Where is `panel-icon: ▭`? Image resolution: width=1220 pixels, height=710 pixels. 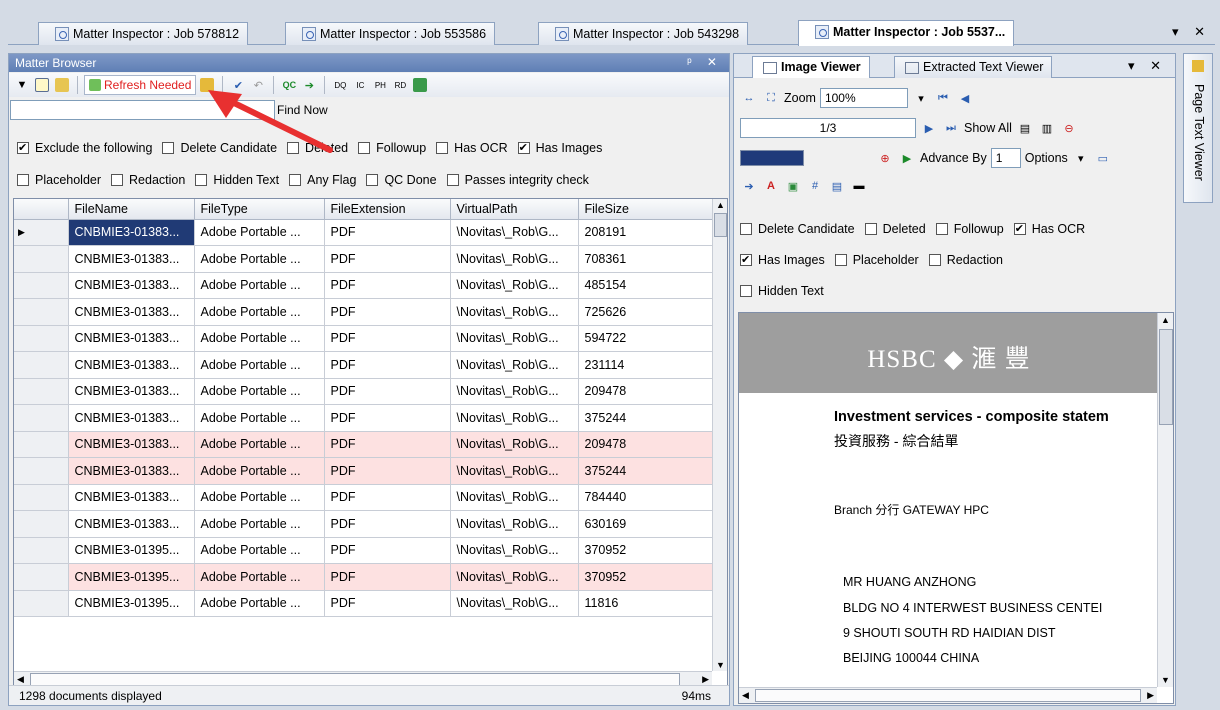 panel-icon: ▭ is located at coordinates (1103, 158).